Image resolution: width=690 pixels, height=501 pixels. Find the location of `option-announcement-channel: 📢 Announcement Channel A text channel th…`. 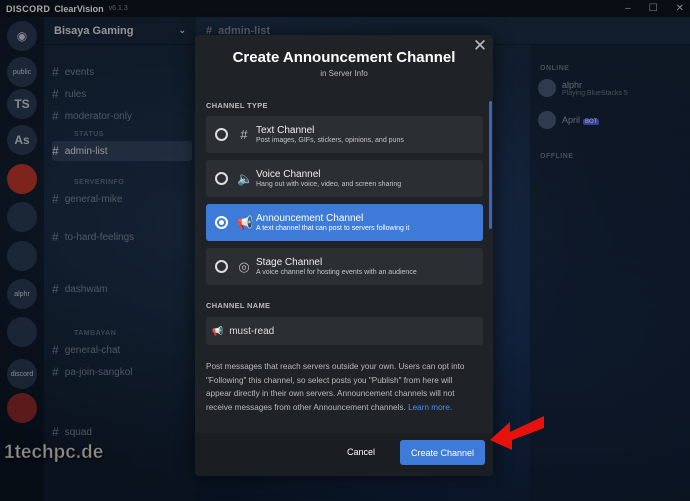

option-announcement-channel: 📢 Announcement Channel A text channel th… is located at coordinates (344, 222).